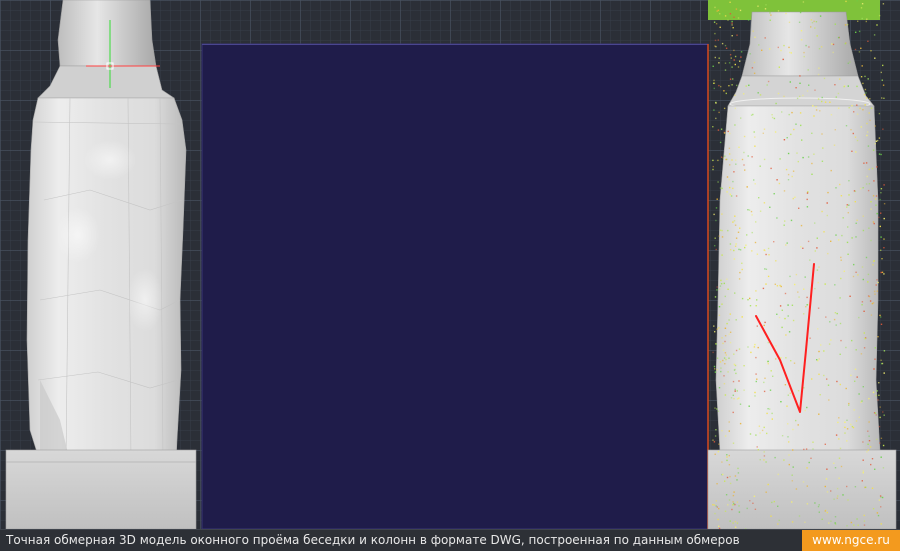 The image size is (900, 551). I want to click on site-link: www.ngce.ru, so click(851, 540).